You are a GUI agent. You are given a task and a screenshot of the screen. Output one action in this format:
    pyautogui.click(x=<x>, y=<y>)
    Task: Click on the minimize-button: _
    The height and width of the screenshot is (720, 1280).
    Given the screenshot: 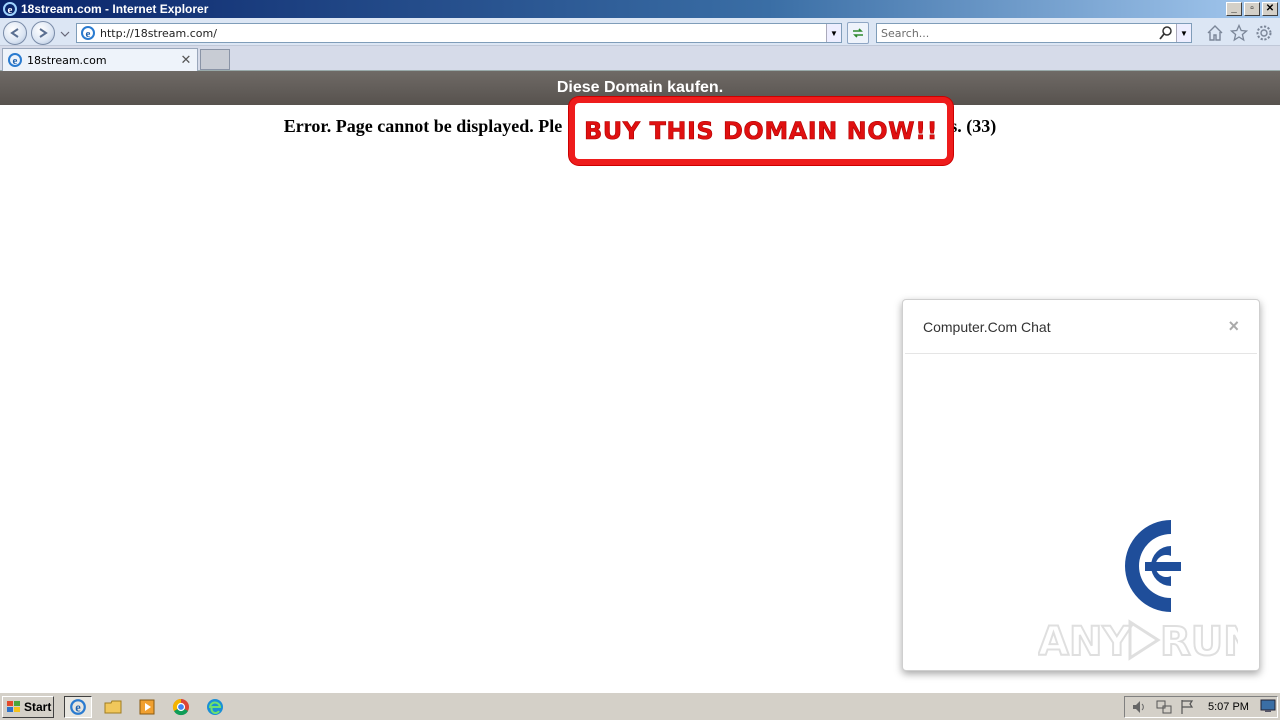 What is the action you would take?
    pyautogui.click(x=1234, y=9)
    